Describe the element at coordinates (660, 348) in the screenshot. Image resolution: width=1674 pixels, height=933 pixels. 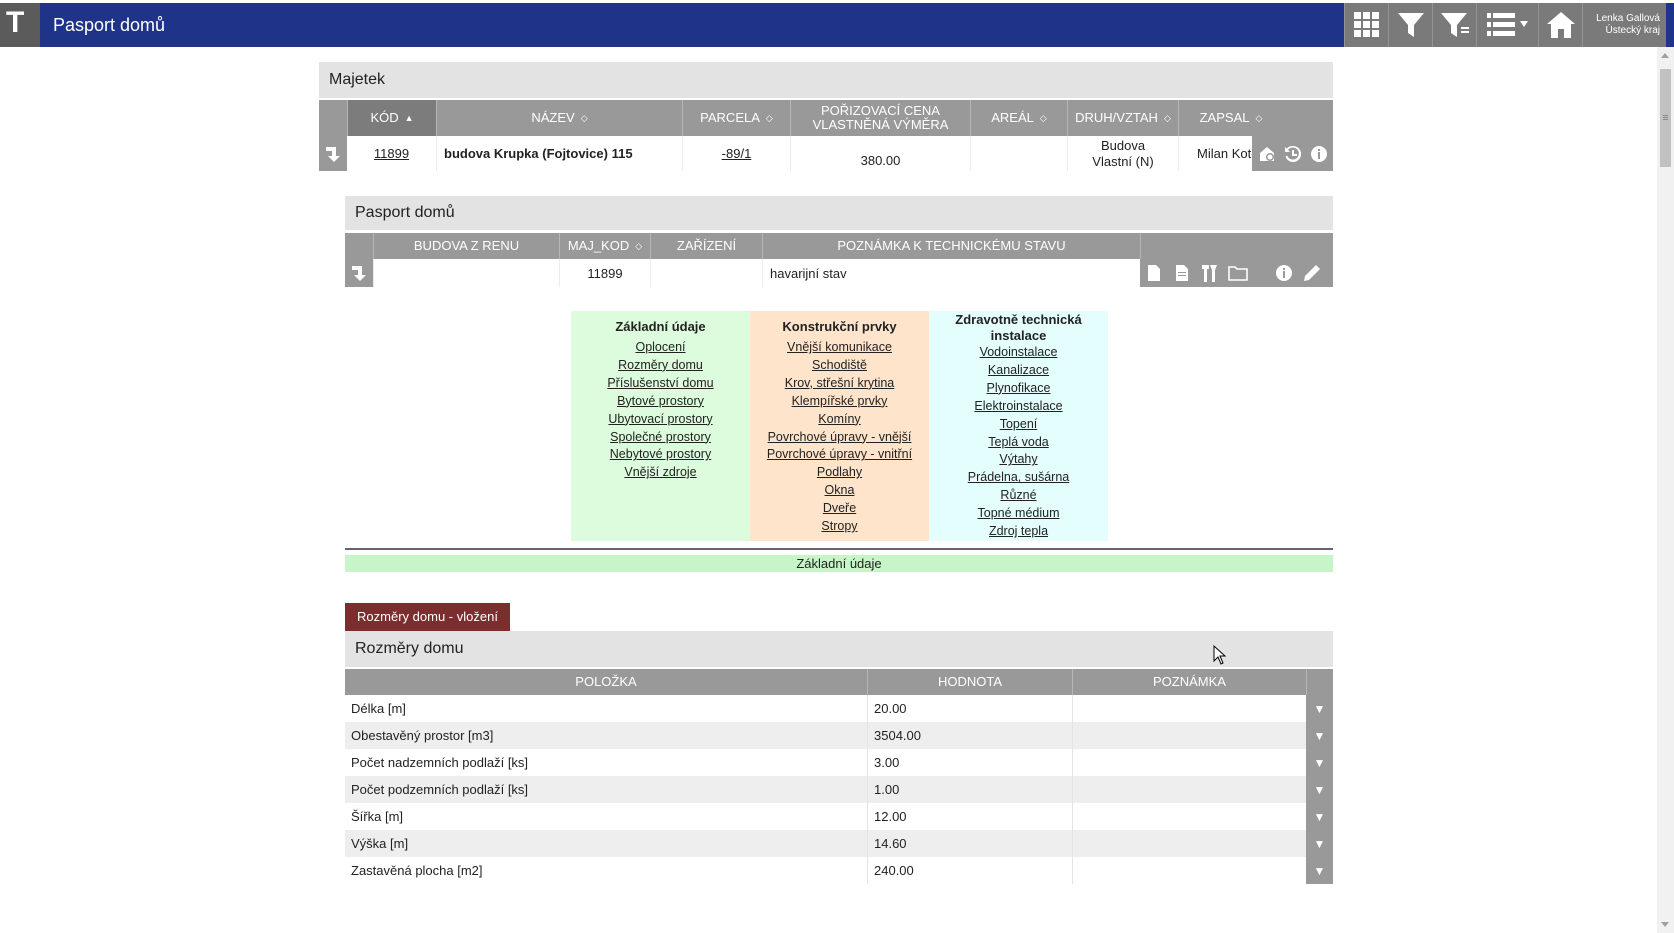
I see `nav-link: Oplocení` at that location.